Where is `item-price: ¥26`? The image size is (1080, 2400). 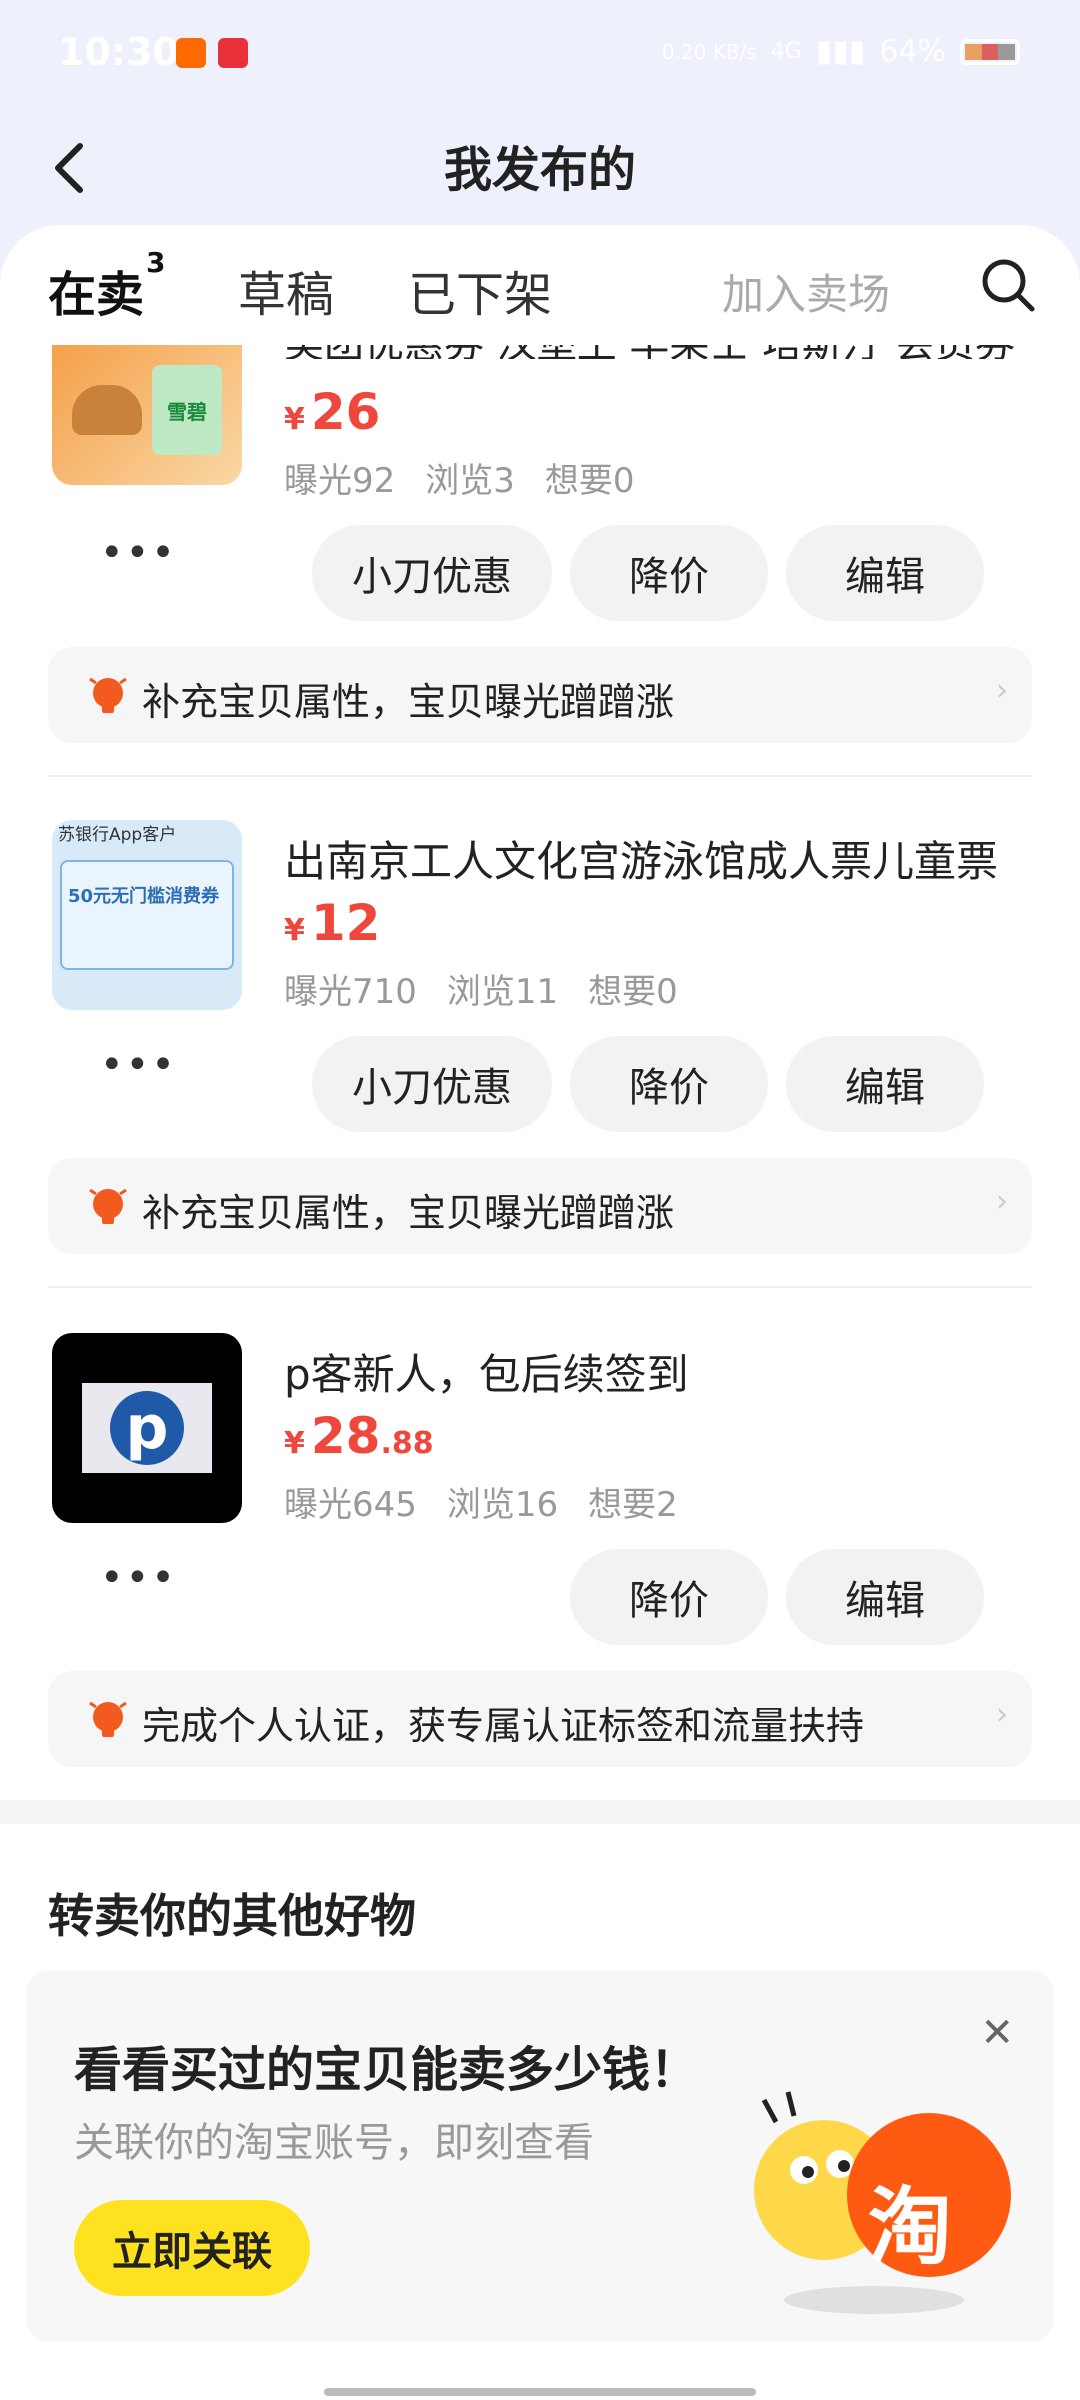
item-price: ¥26 is located at coordinates (332, 412).